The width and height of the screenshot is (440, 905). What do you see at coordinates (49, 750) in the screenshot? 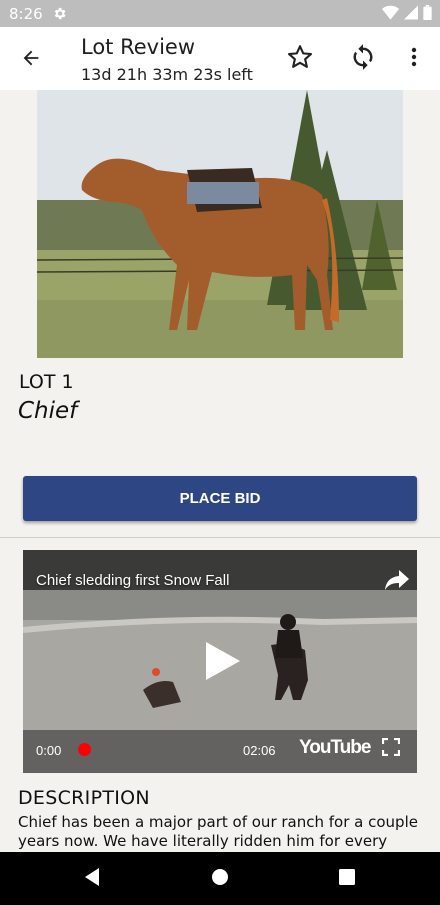
I see `video-current-time: 0:00` at bounding box center [49, 750].